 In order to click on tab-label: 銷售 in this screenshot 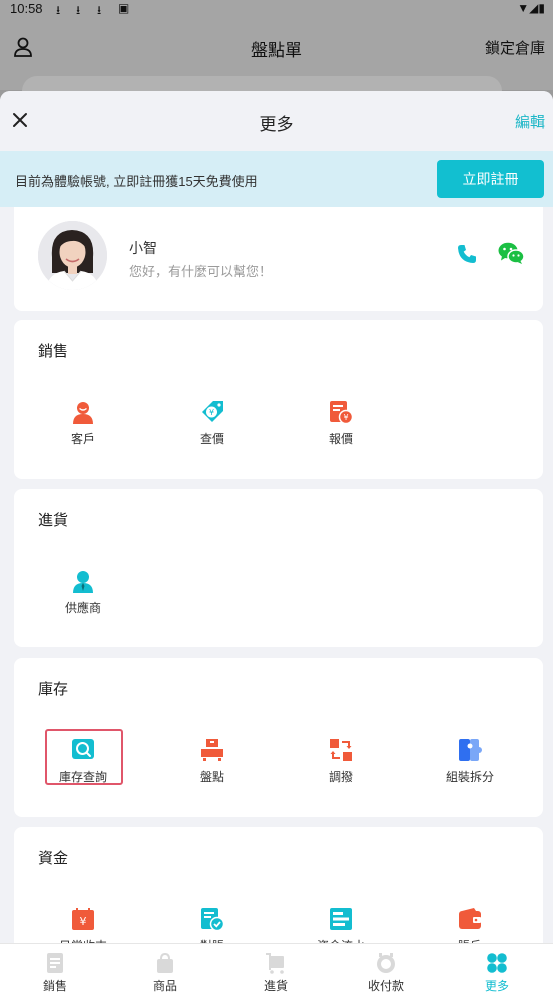, I will do `click(54, 986)`.